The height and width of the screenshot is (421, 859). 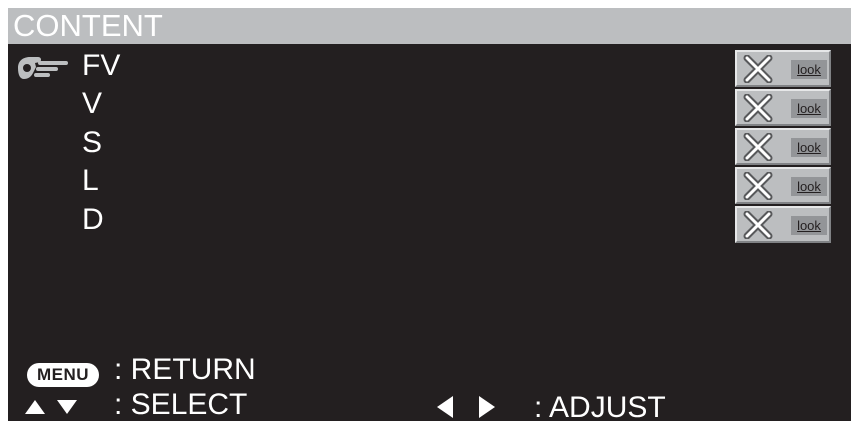 I want to click on left-triangle-icon, so click(x=445, y=407).